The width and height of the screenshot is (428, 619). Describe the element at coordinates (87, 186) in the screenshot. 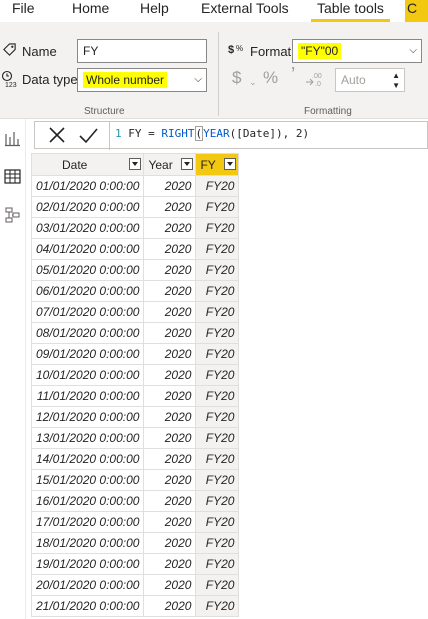

I see `date-cell: 01/01/2020 0:00:00` at that location.